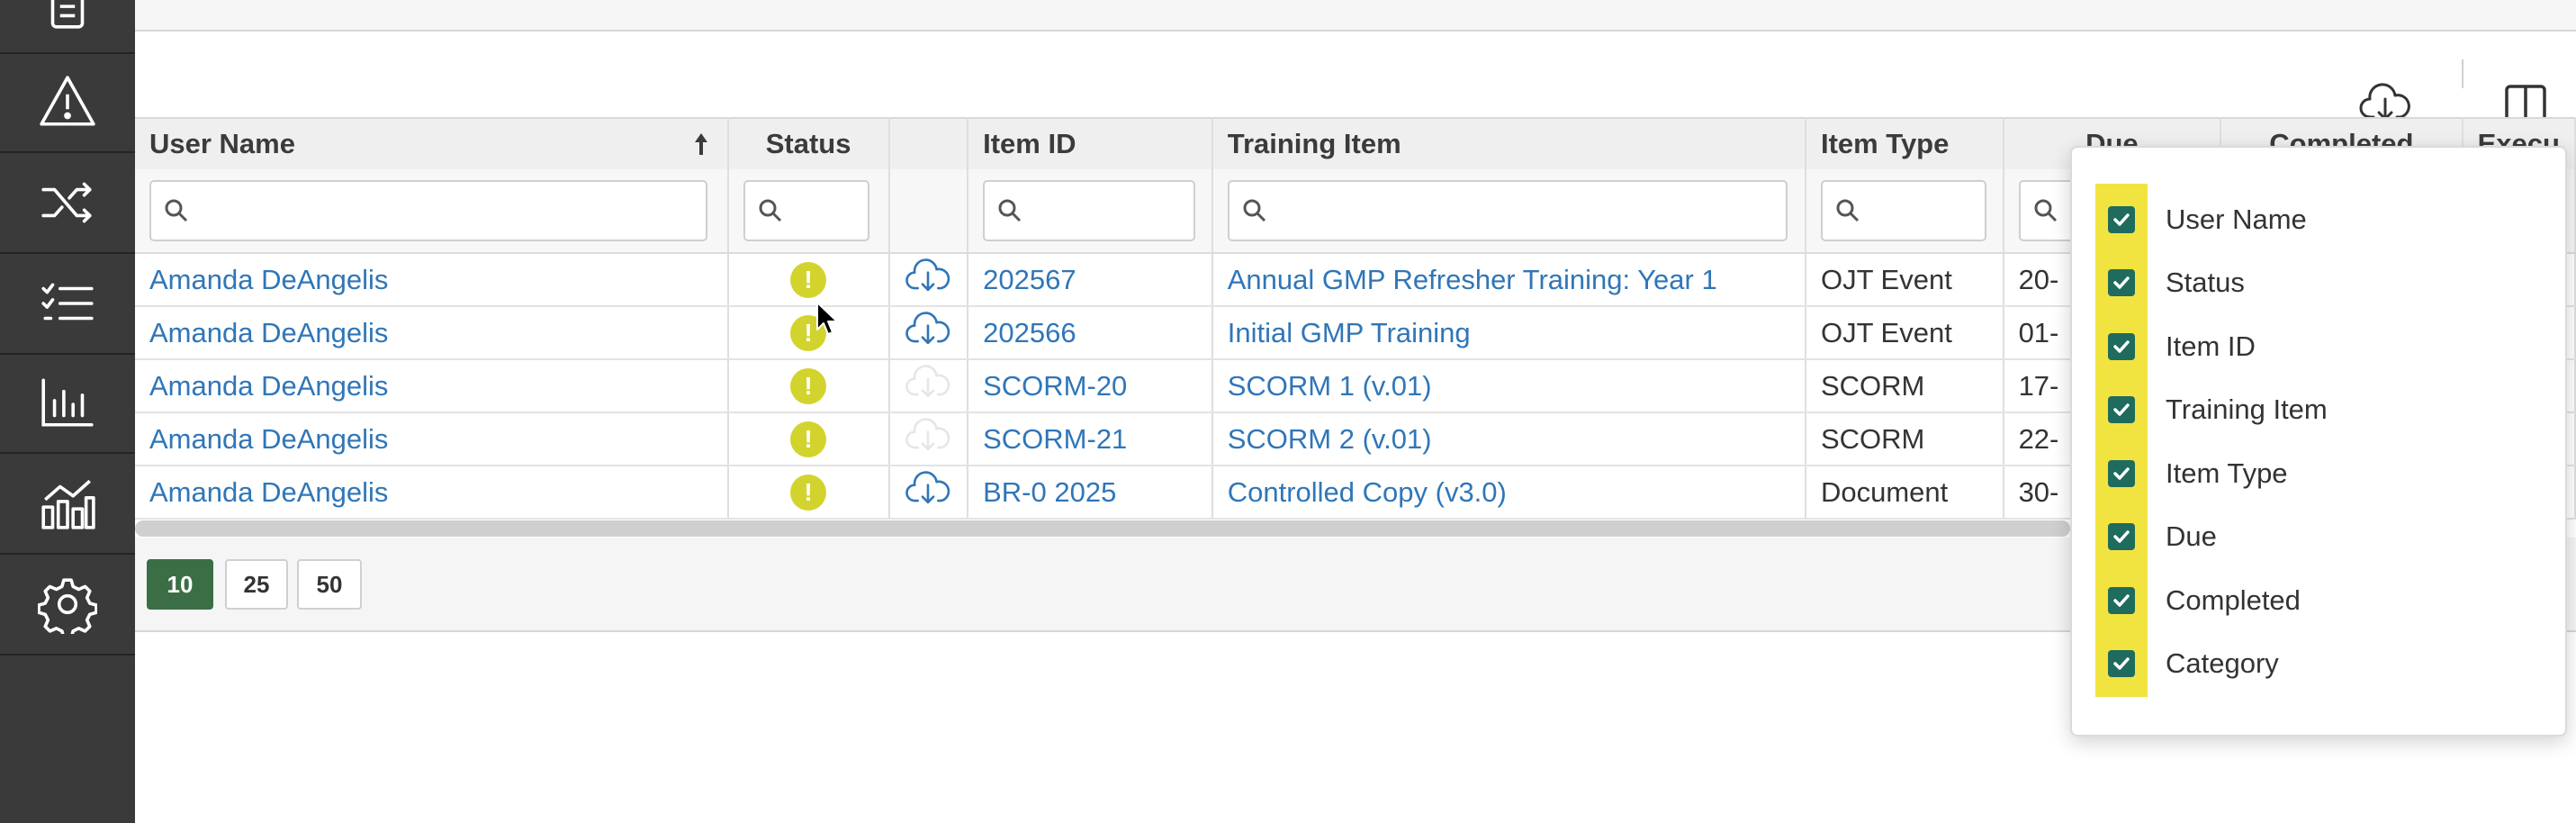  What do you see at coordinates (2233, 600) in the screenshot?
I see `column-option-label: Completed` at bounding box center [2233, 600].